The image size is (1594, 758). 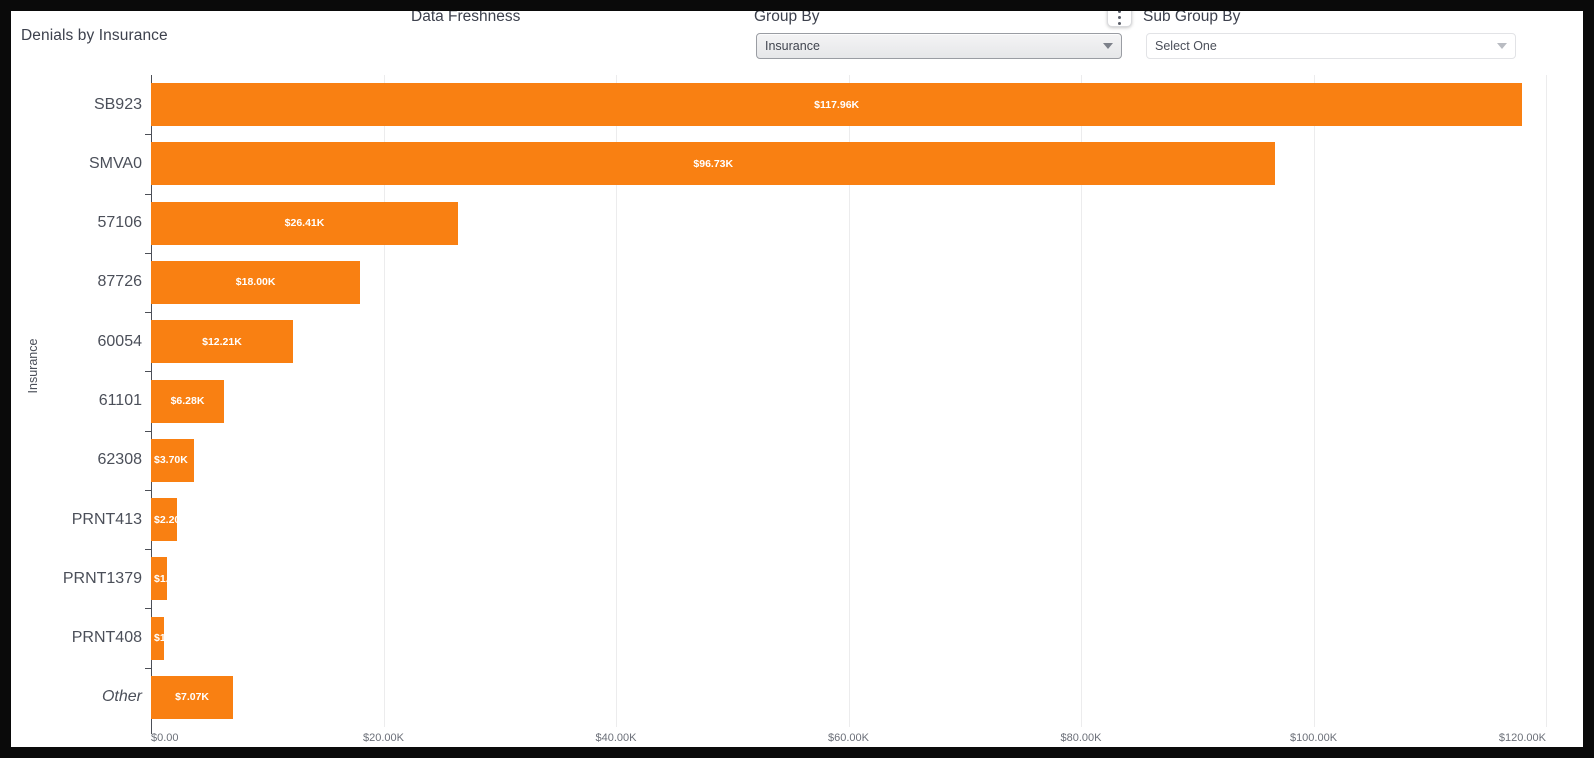 What do you see at coordinates (120, 282) in the screenshot?
I see `y-axis-category-label: 87726` at bounding box center [120, 282].